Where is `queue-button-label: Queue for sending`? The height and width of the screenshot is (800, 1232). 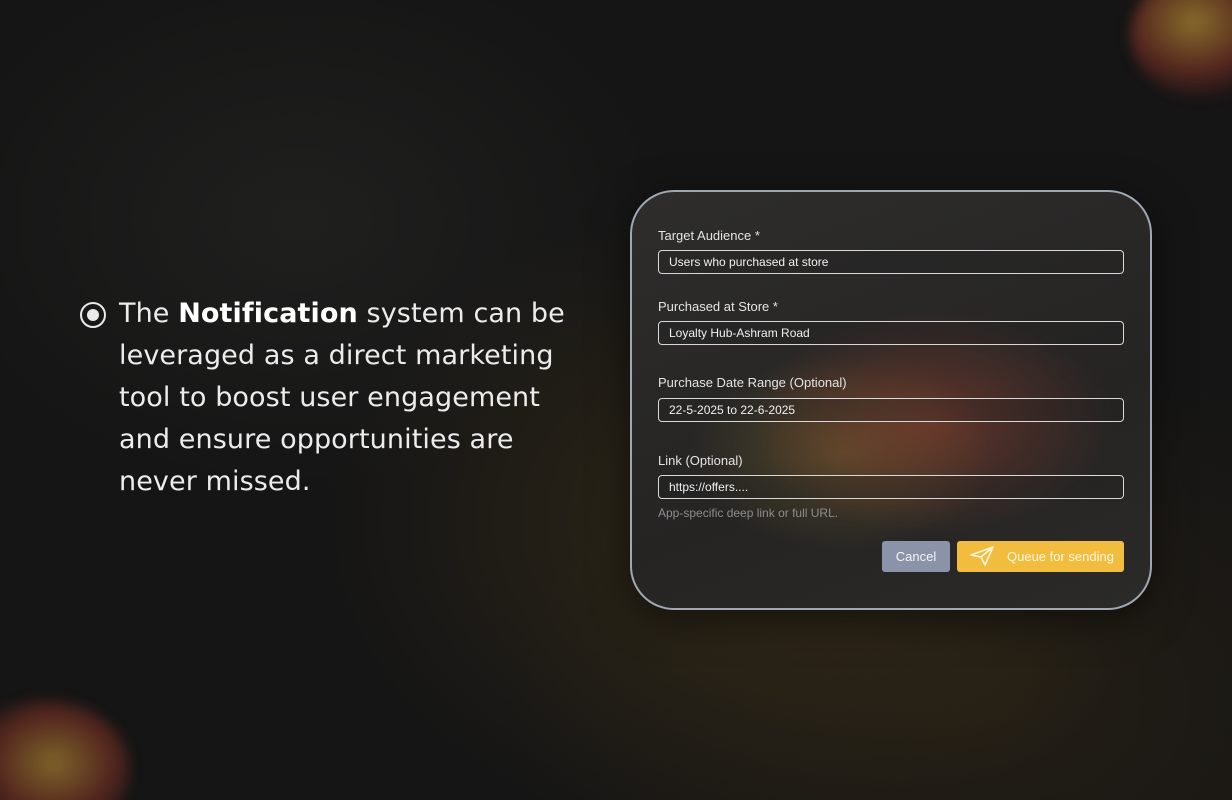 queue-button-label: Queue for sending is located at coordinates (1060, 556).